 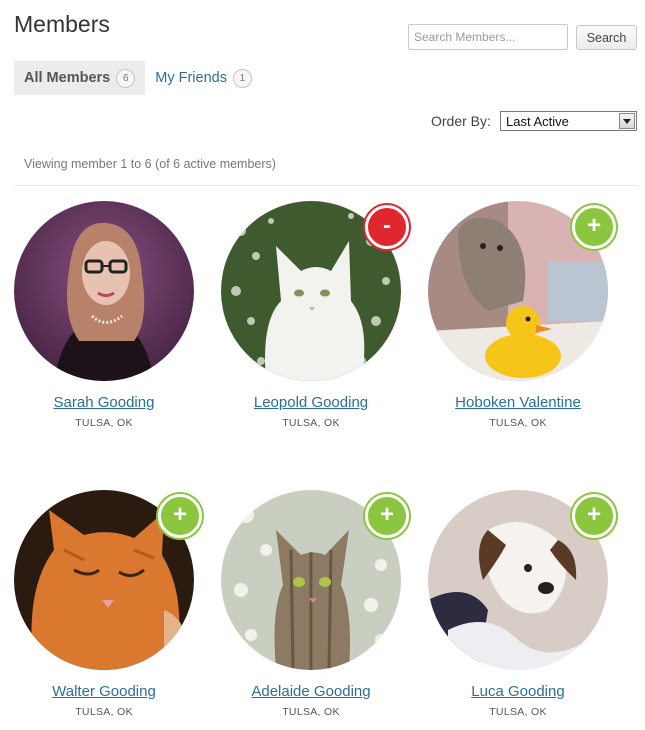 I want to click on order-by-value: Last Active, so click(x=537, y=121).